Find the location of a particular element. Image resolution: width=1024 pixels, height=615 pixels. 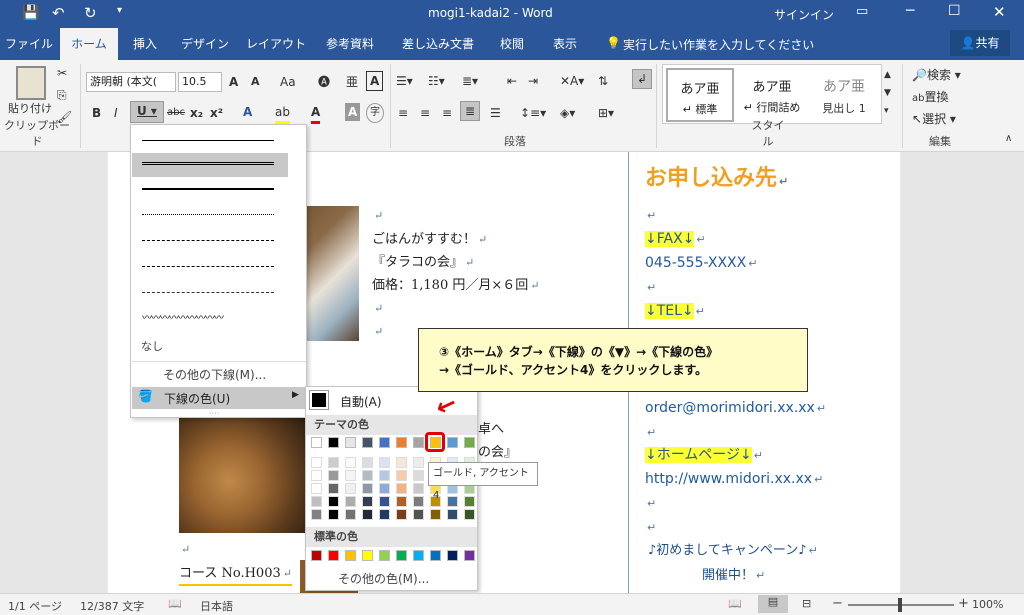

bullets-icon: ☰▾ is located at coordinates (404, 81).